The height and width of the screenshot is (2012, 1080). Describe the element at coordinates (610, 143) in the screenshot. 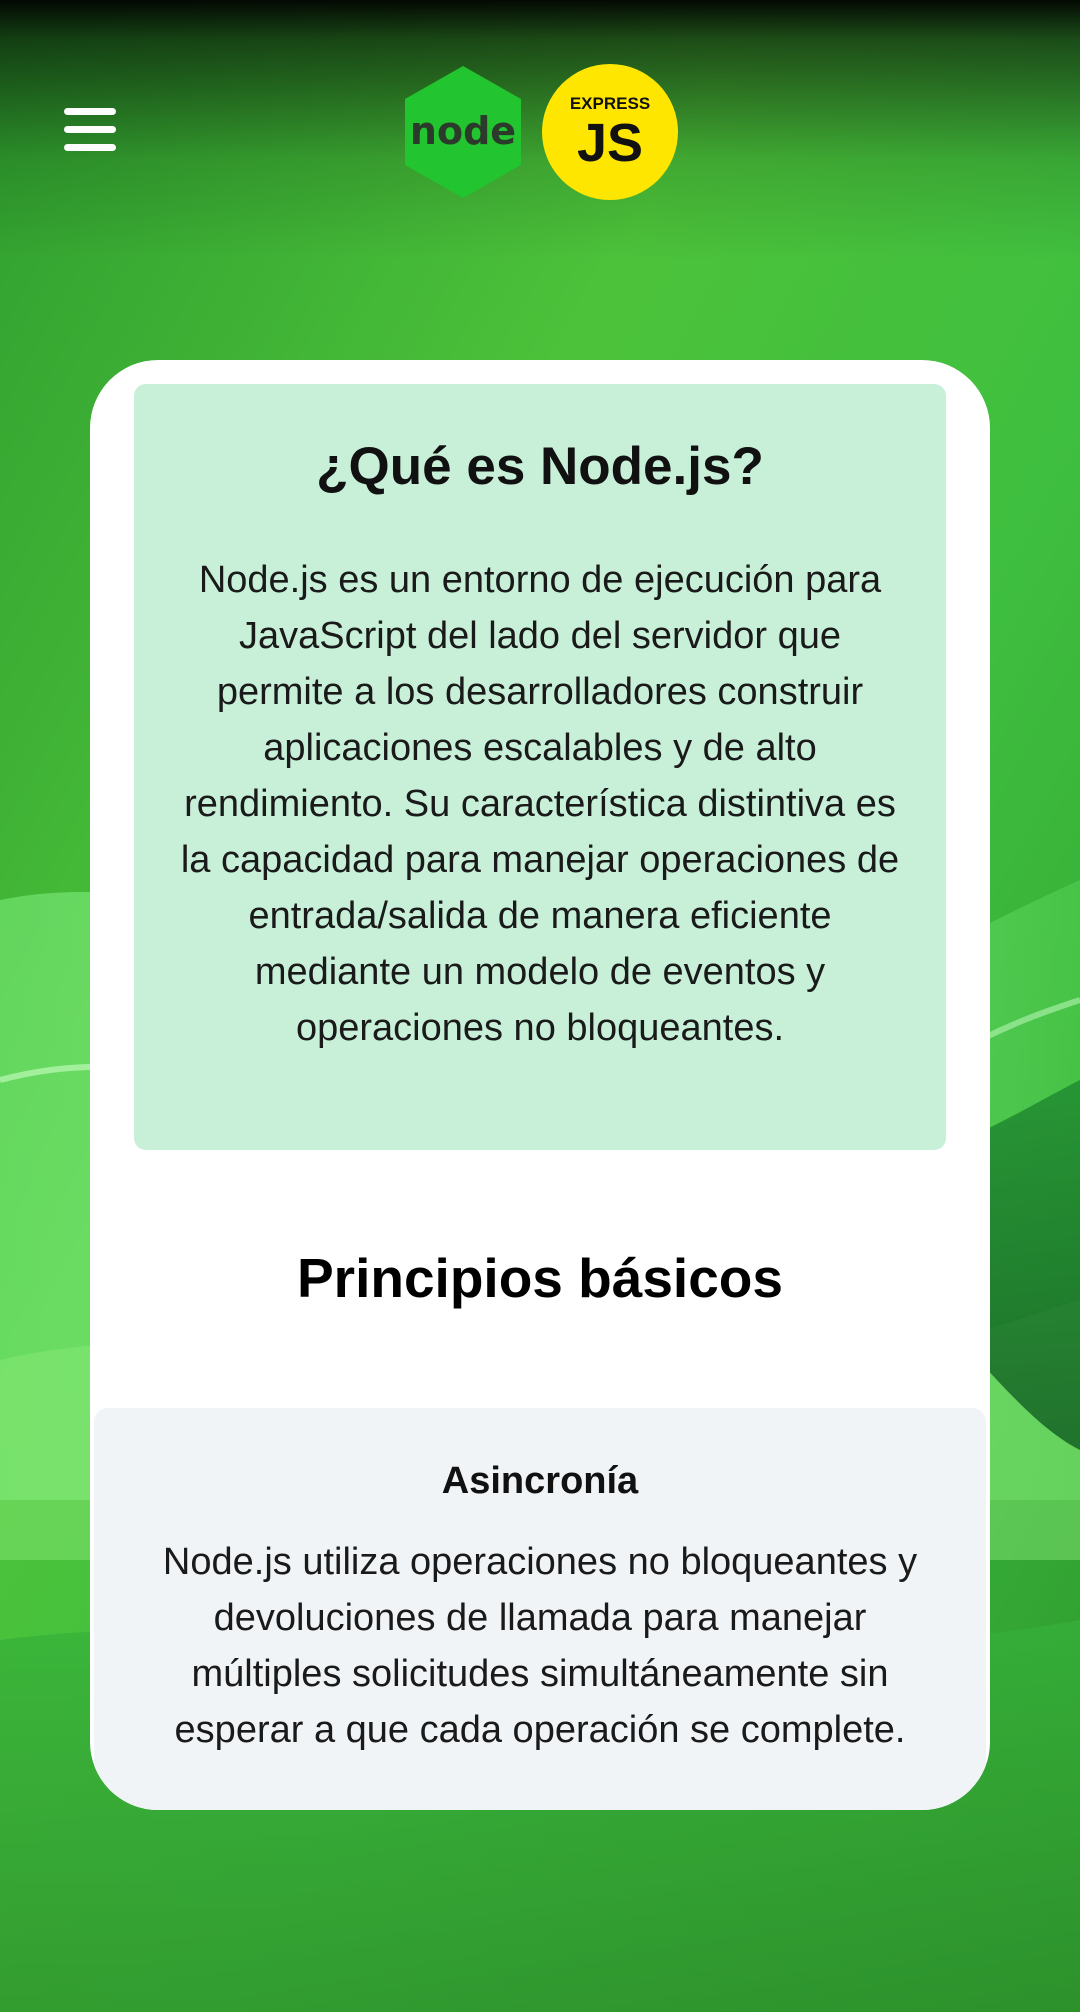

I see `express-logo-big-text: JS` at that location.